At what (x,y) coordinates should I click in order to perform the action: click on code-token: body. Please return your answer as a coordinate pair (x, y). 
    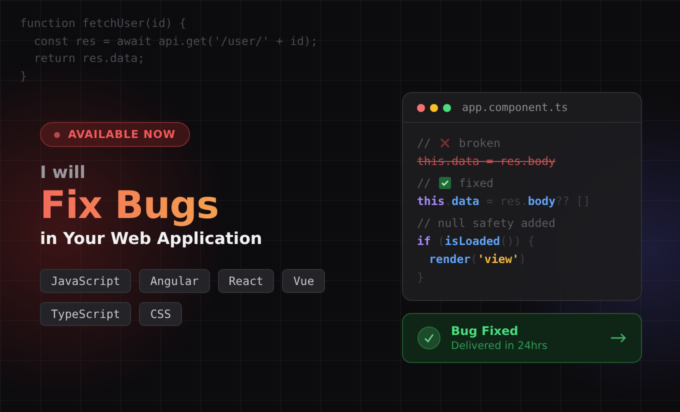
    Looking at the image, I should click on (542, 201).